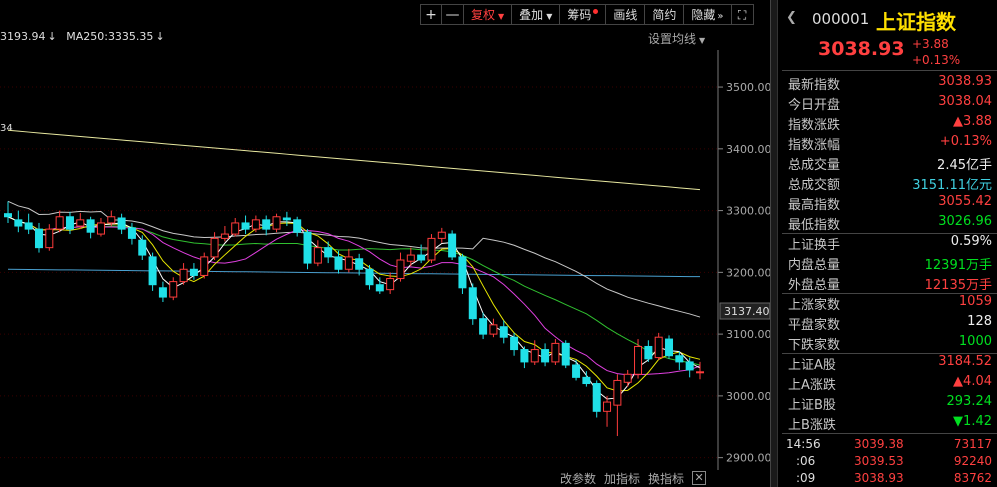  I want to click on overlay-button: 叠加 ▼, so click(536, 14).